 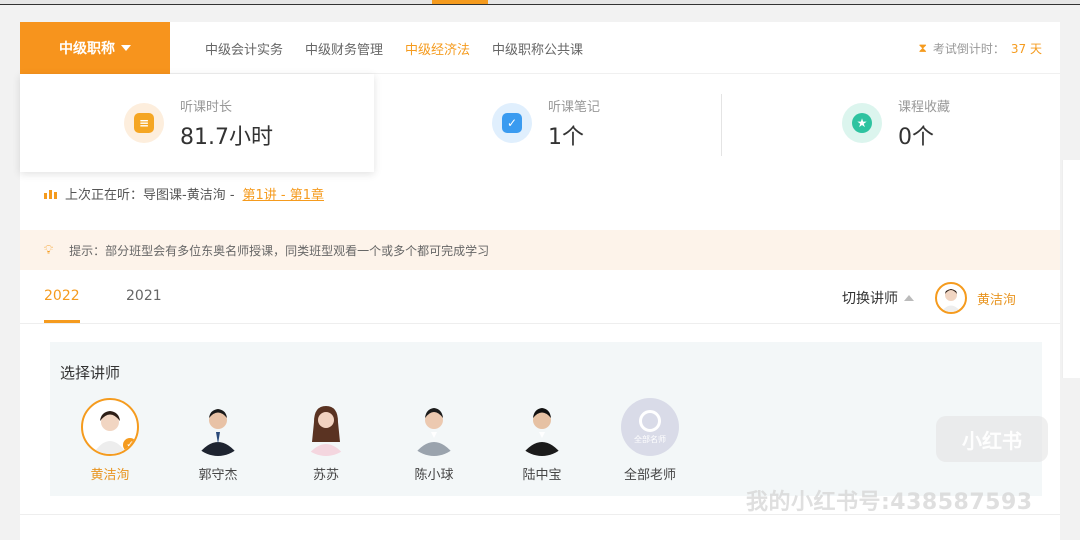 What do you see at coordinates (924, 107) in the screenshot?
I see `stat-label: 课程收藏` at bounding box center [924, 107].